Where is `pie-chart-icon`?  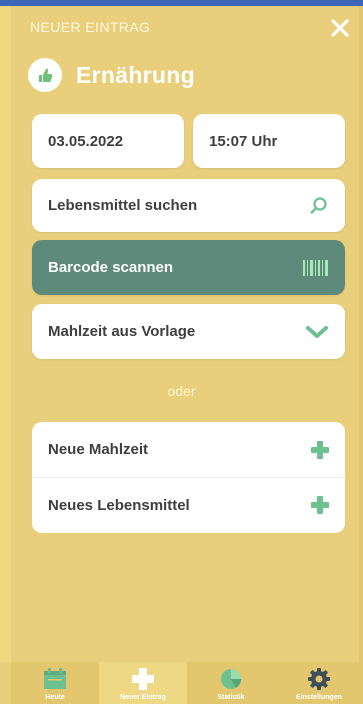
pie-chart-icon is located at coordinates (231, 679).